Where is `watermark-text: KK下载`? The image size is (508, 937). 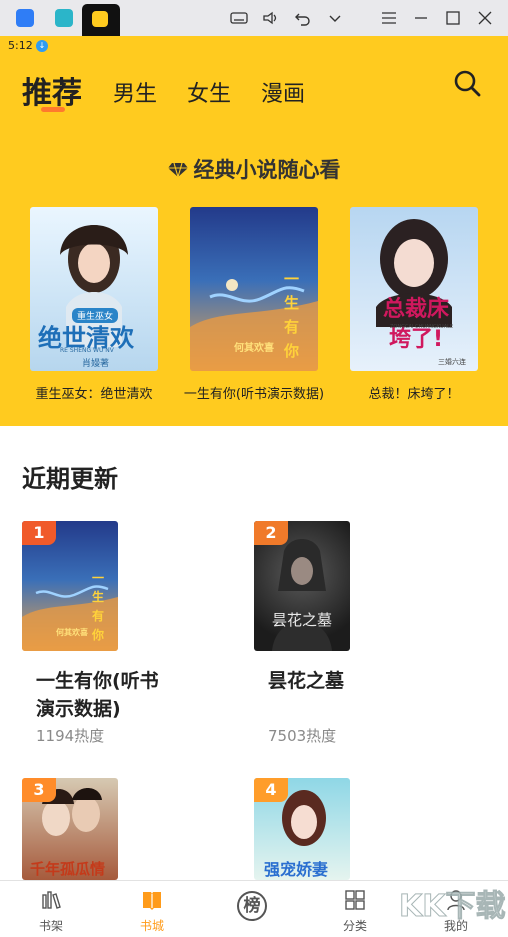
watermark-text: KK下载 is located at coordinates (452, 906).